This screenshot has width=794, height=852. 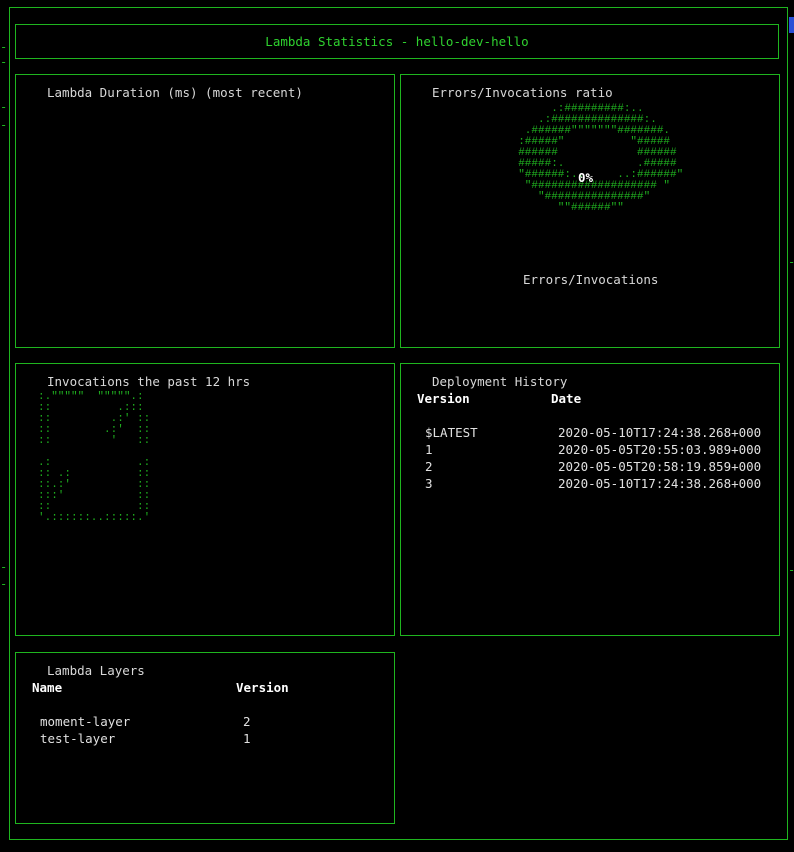 I want to click on deployment-row-version: 2, so click(x=429, y=466).